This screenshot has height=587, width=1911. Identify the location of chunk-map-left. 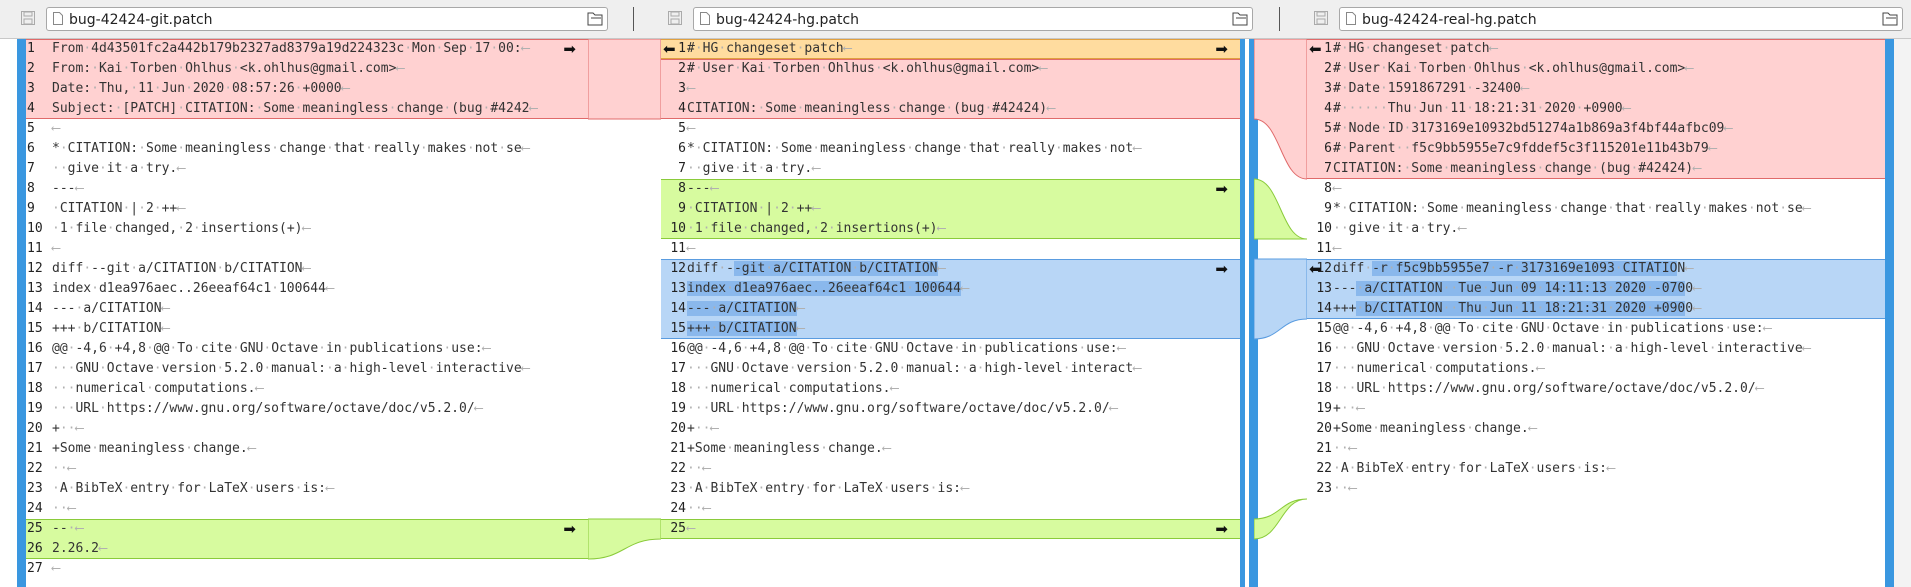
(21, 313).